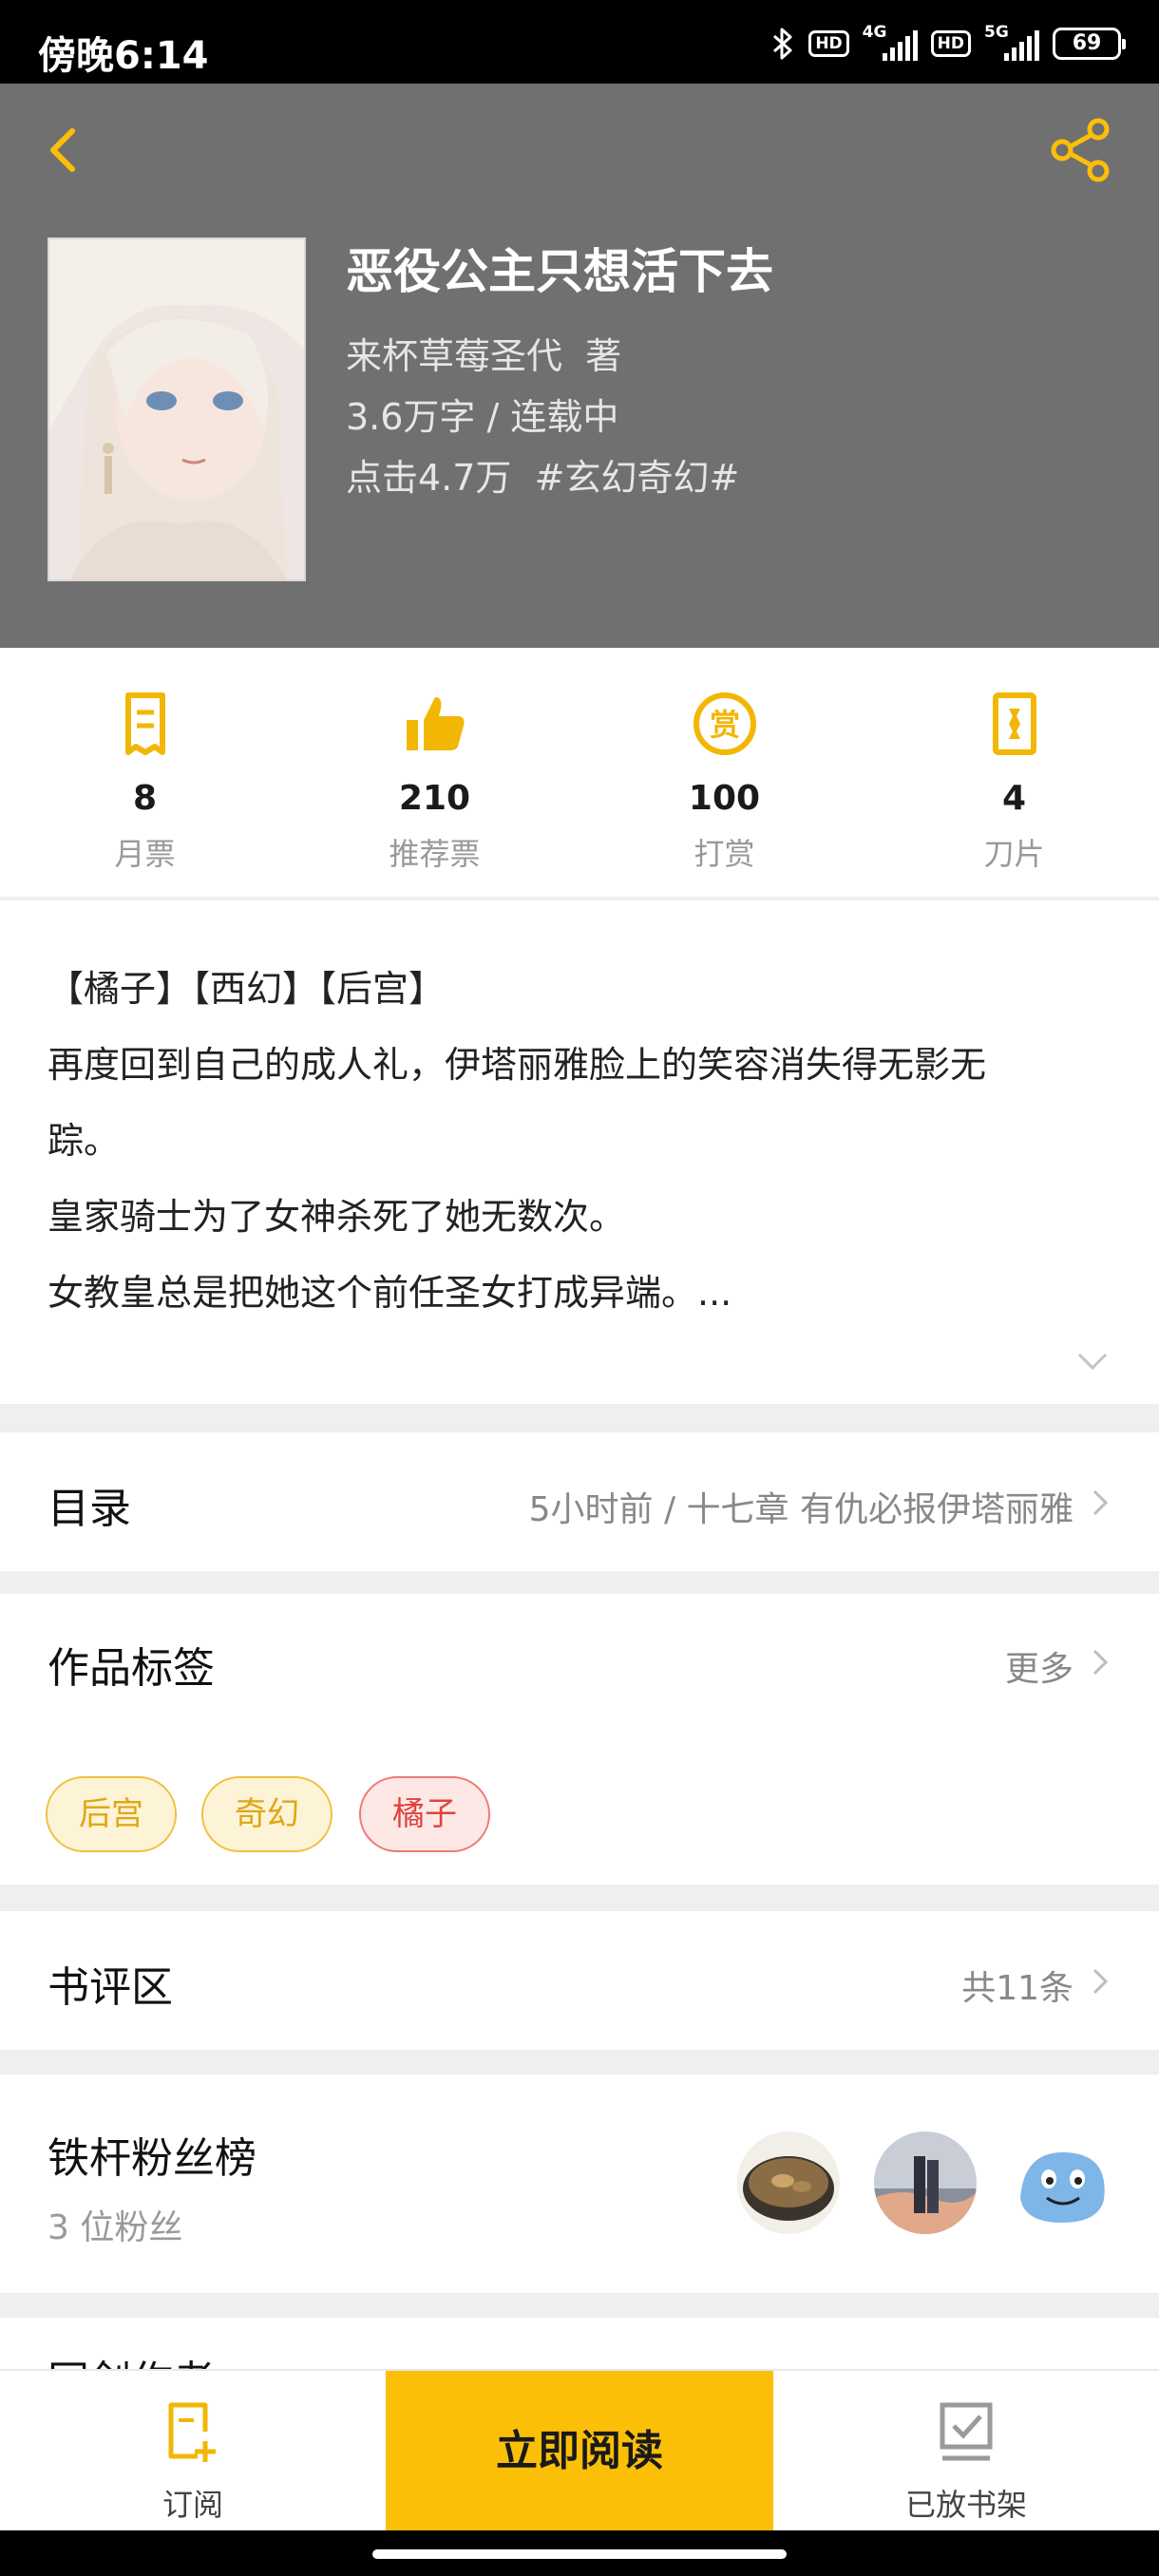 The image size is (1159, 2576). Describe the element at coordinates (1081, 150) in the screenshot. I see `share-icon` at that location.